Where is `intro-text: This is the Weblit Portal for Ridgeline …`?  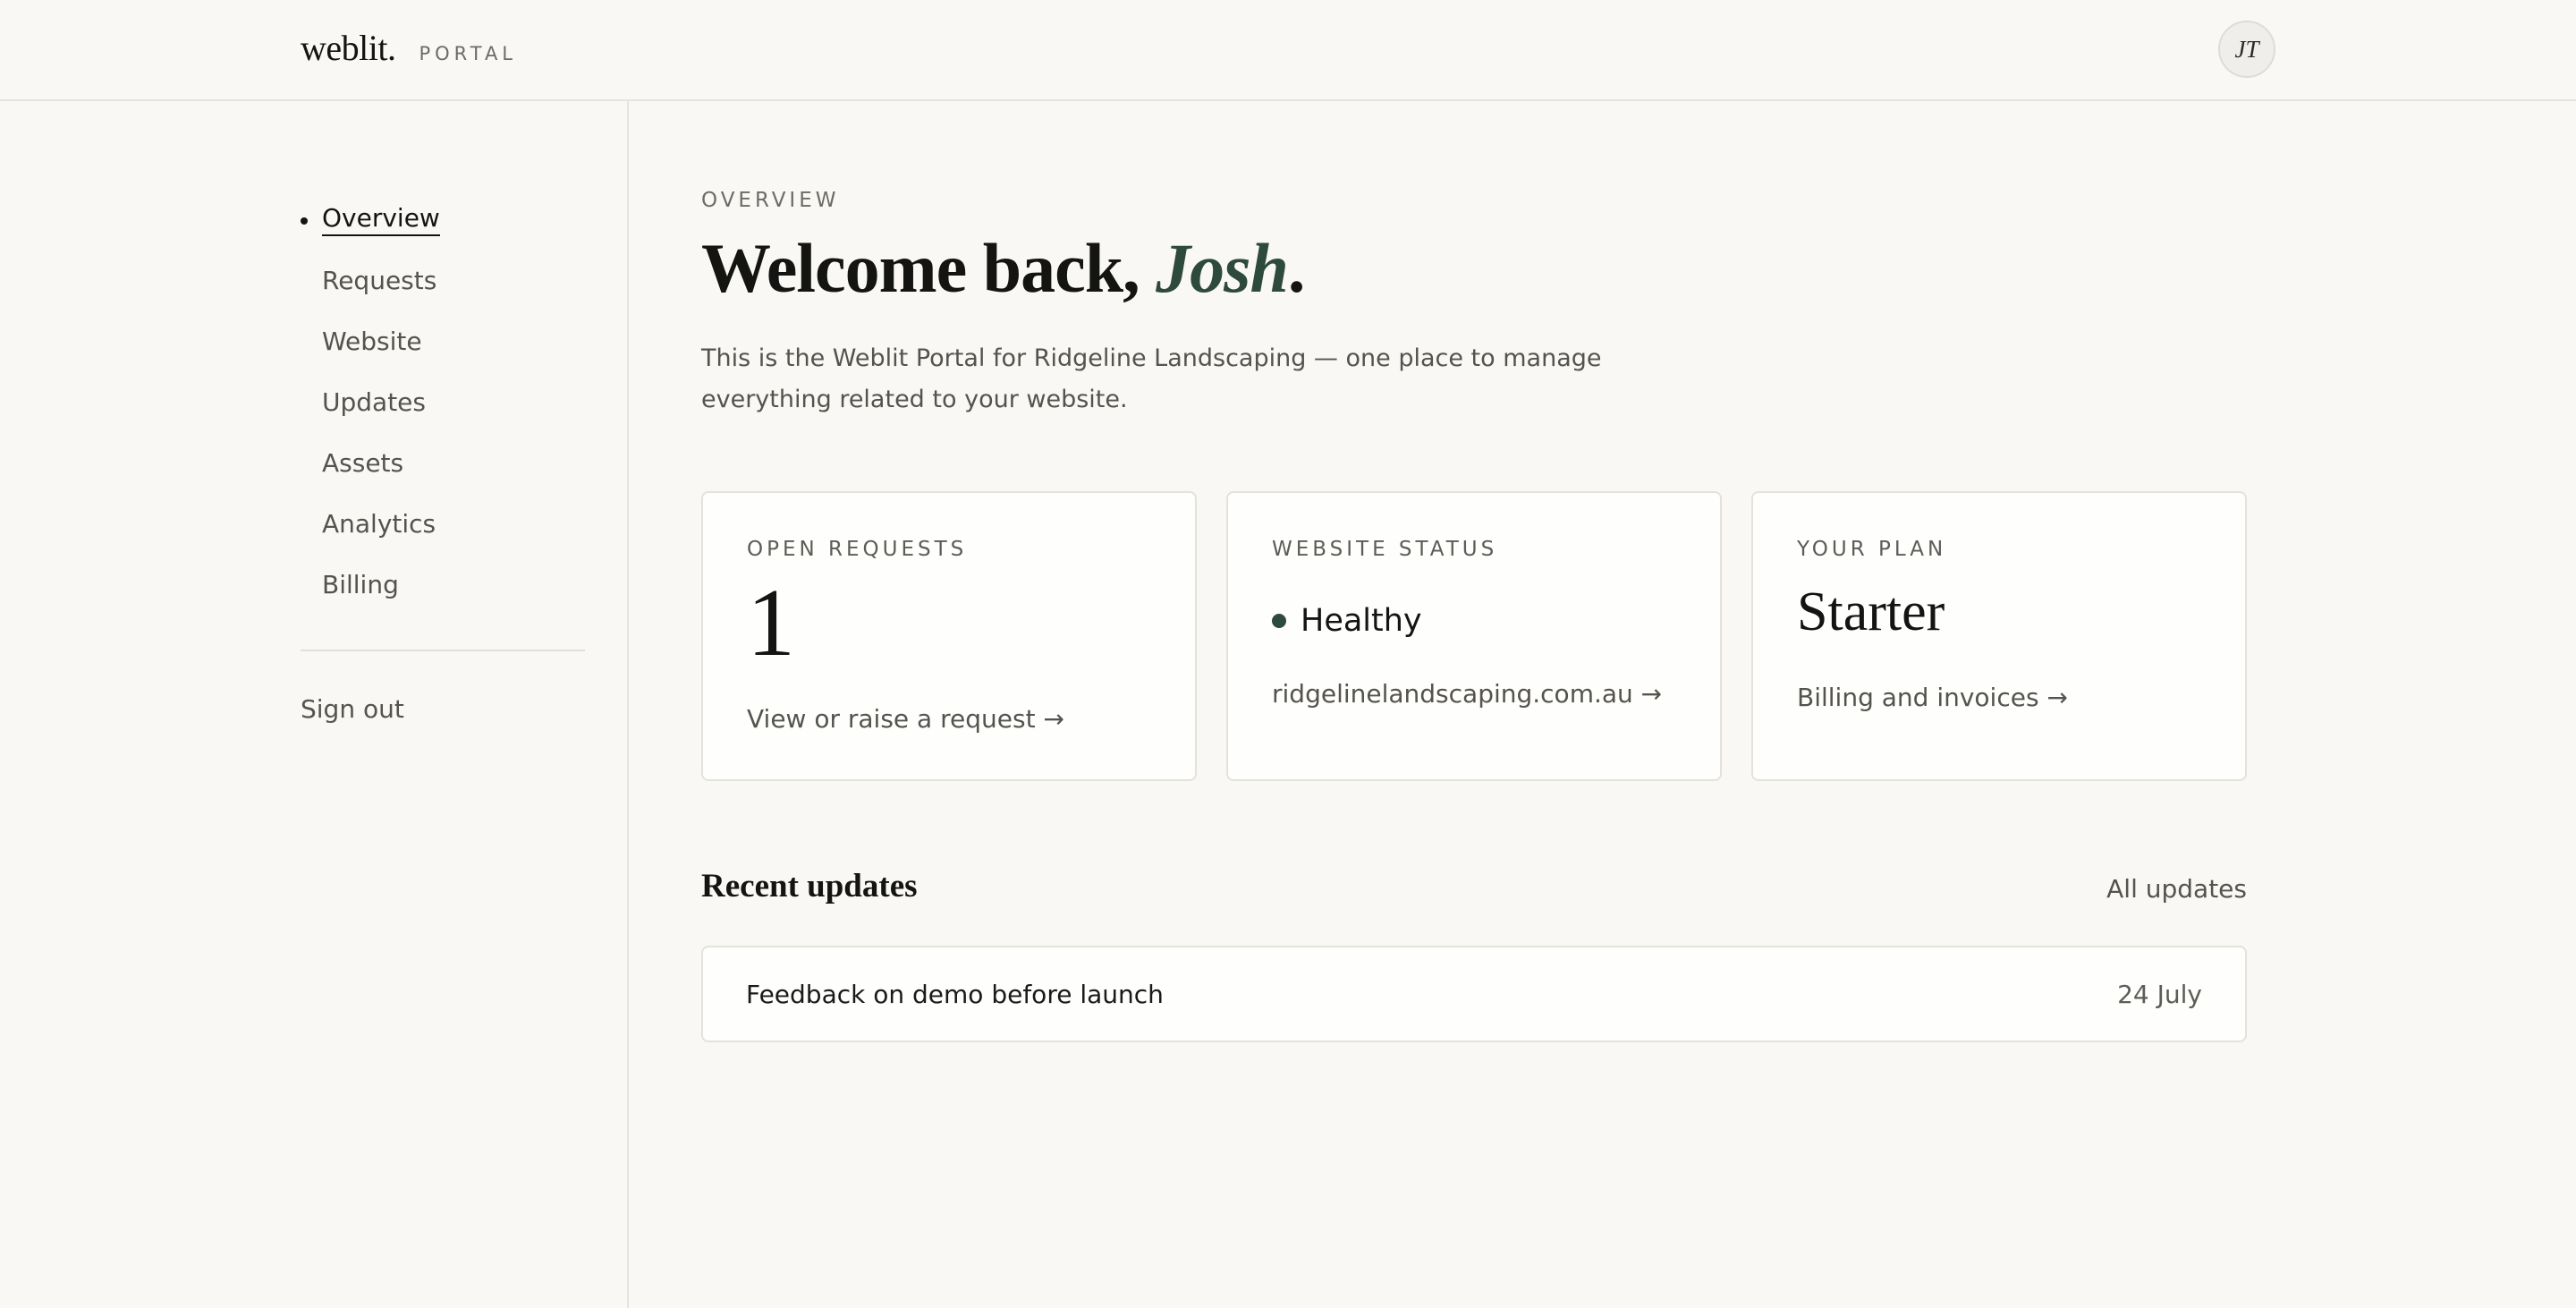 intro-text: This is the Weblit Portal for Ridgeline … is located at coordinates (1151, 378).